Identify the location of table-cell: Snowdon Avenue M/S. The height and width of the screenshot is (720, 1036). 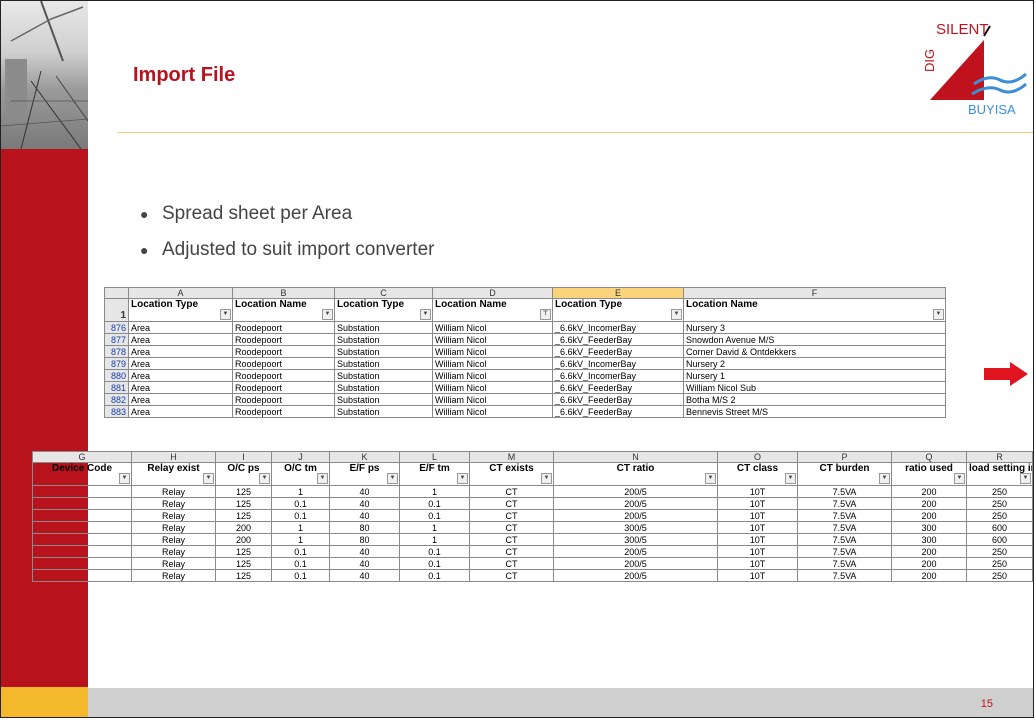
(814, 339).